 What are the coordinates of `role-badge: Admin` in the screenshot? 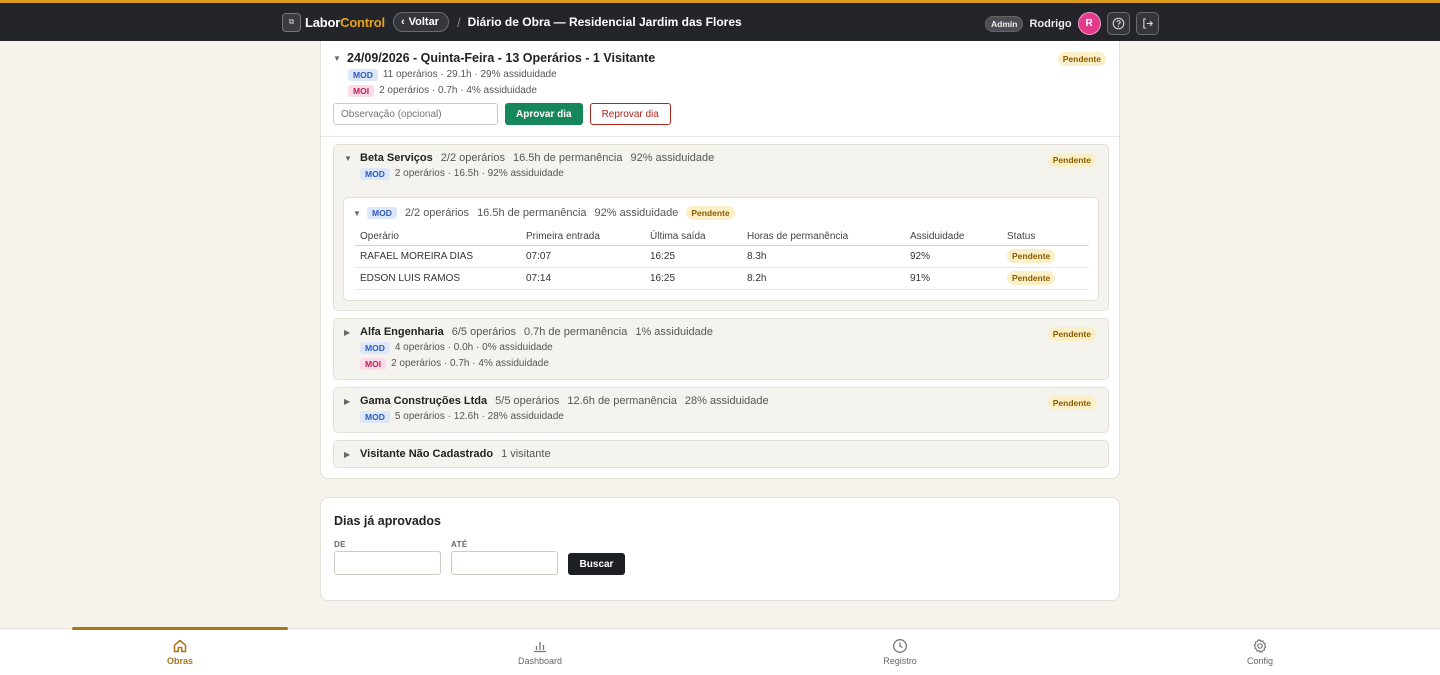 It's located at (1004, 23).